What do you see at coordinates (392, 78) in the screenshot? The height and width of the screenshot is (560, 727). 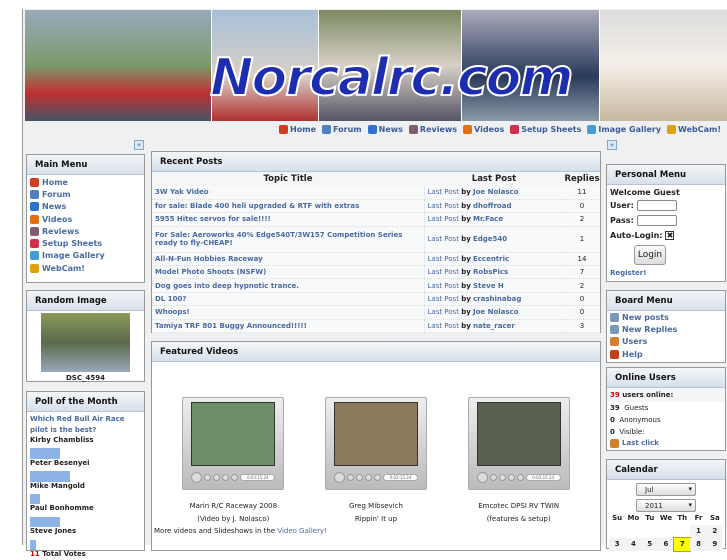 I see `site-logo: Norcalrc.com` at bounding box center [392, 78].